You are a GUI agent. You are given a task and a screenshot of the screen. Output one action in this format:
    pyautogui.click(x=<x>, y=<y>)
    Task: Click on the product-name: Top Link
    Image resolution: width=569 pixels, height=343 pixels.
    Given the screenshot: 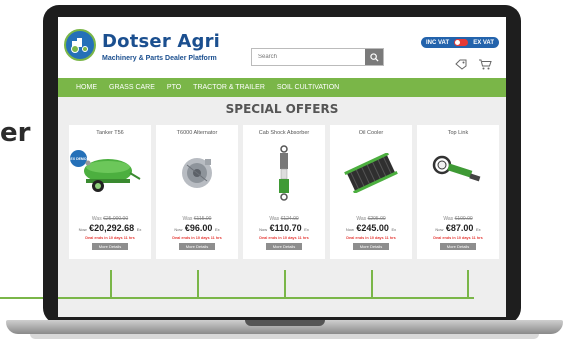 What is the action you would take?
    pyautogui.click(x=458, y=133)
    